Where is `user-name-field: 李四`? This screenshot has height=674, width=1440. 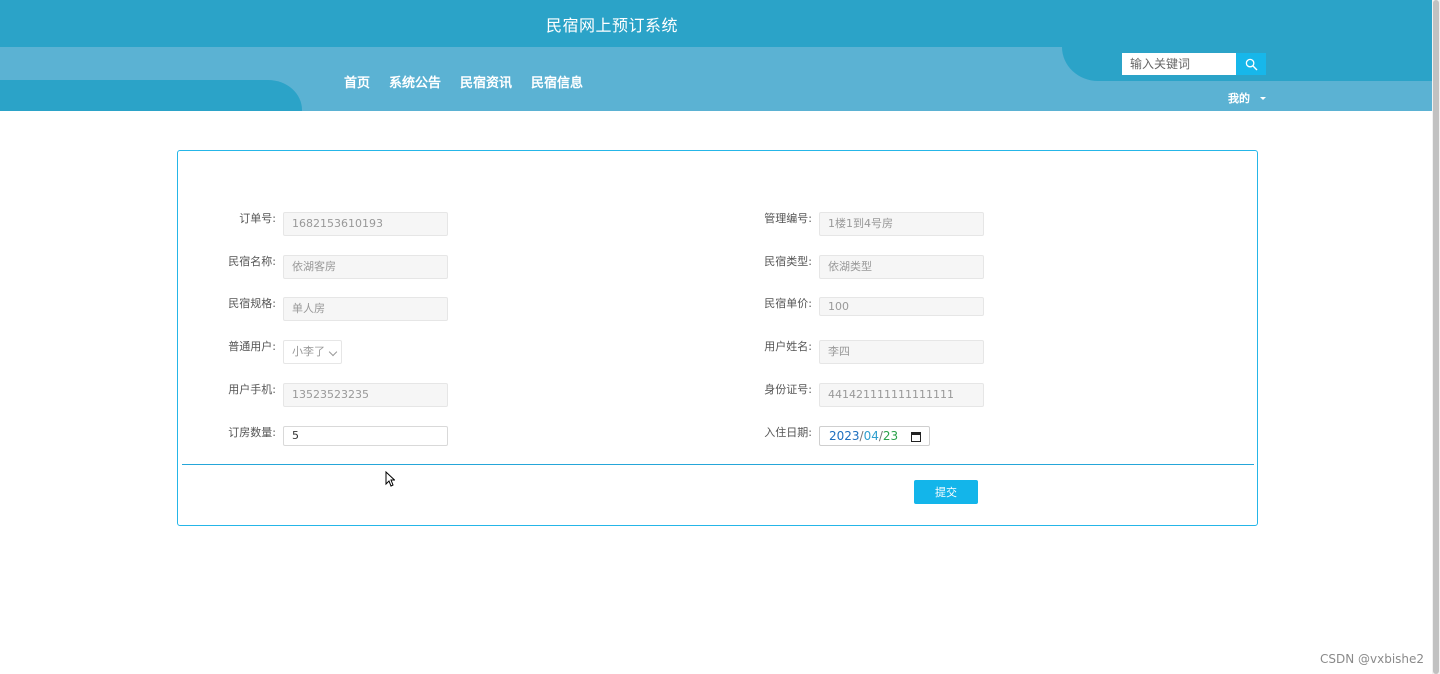 user-name-field: 李四 is located at coordinates (901, 352).